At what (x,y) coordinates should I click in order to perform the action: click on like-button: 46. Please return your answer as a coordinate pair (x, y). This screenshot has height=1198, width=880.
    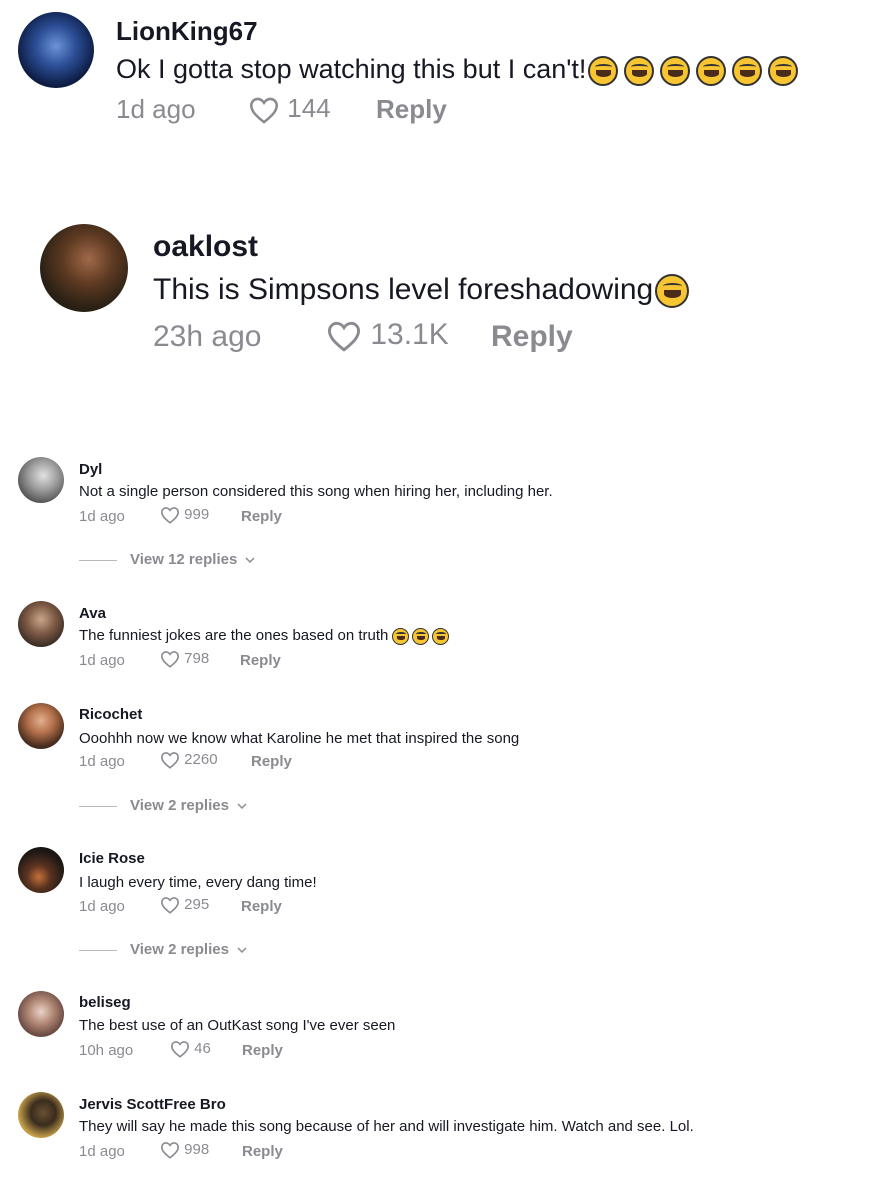
    Looking at the image, I should click on (190, 1049).